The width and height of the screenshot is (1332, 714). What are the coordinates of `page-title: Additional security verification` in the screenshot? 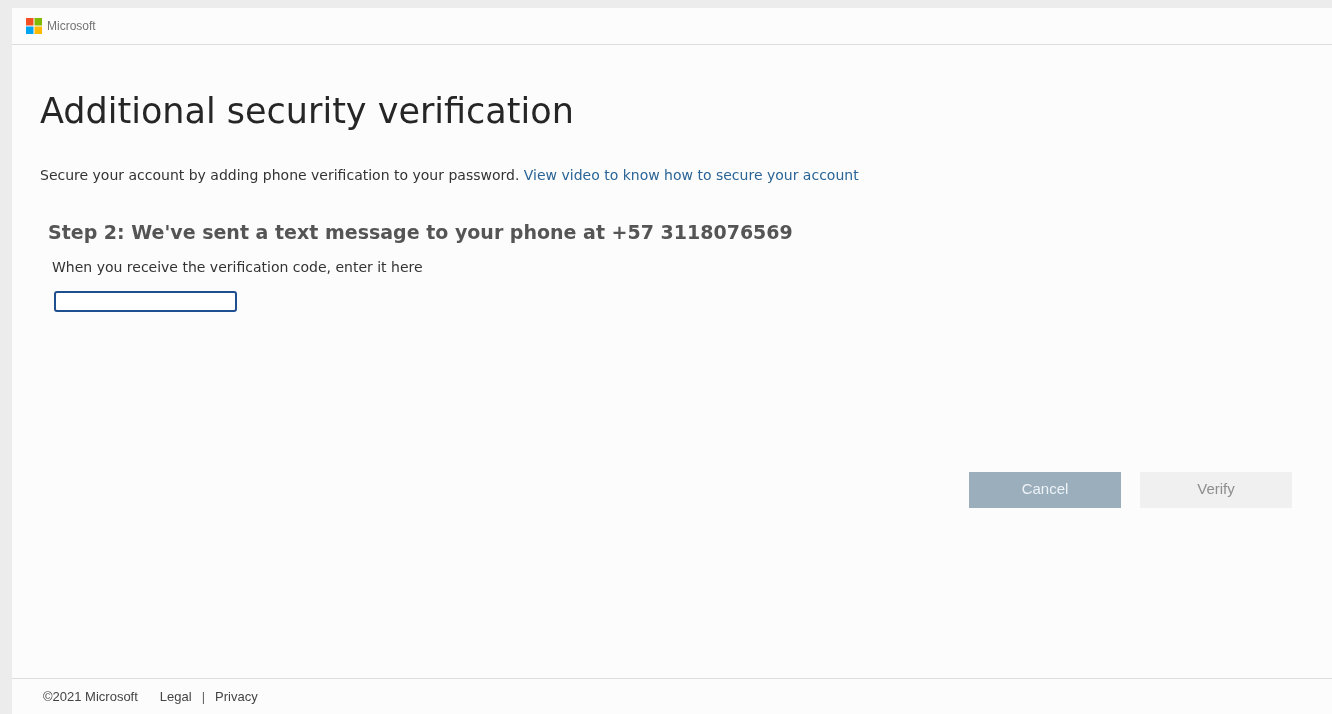 It's located at (307, 111).